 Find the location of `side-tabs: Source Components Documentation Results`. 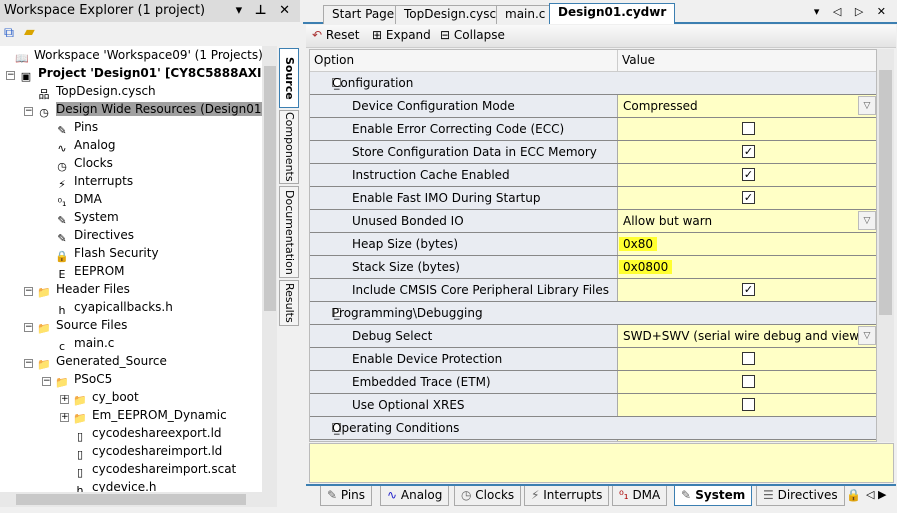

side-tabs: Source Components Documentation Results is located at coordinates (288, 276).